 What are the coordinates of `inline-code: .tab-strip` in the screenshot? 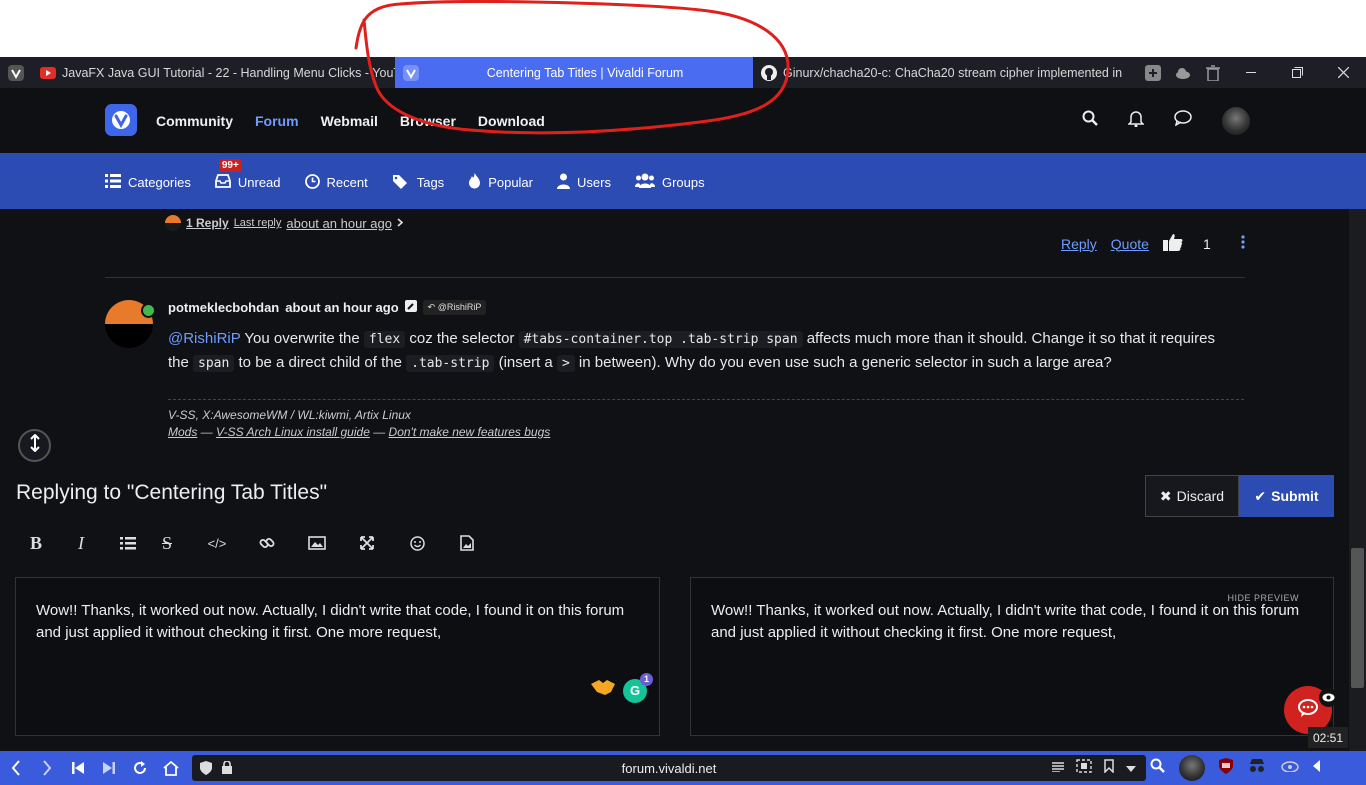 It's located at (450, 363).